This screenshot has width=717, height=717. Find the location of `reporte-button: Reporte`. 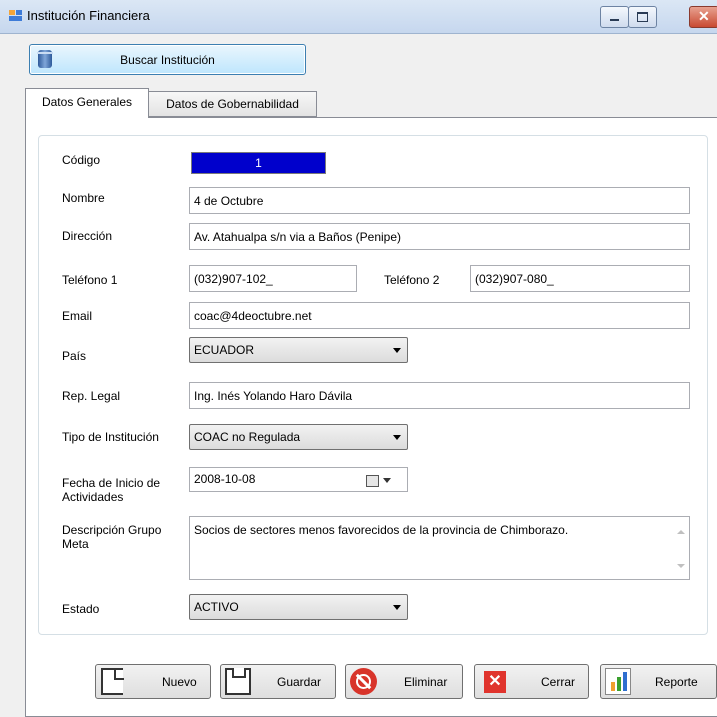

reporte-button: Reporte is located at coordinates (658, 681).